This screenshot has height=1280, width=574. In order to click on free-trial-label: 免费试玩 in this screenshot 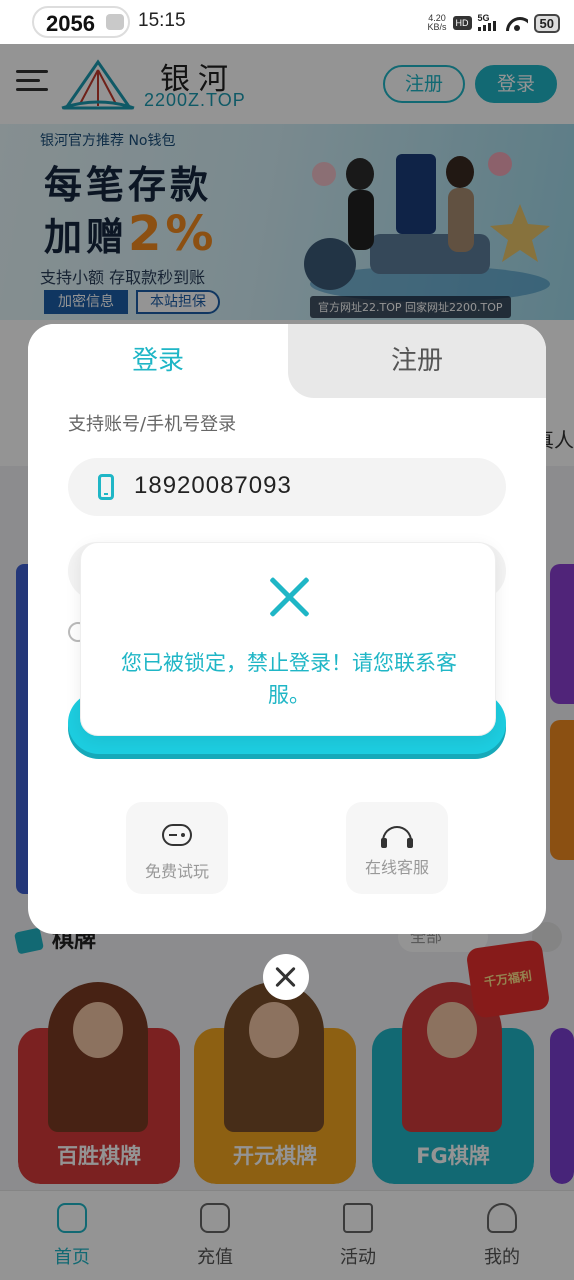, I will do `click(176, 871)`.